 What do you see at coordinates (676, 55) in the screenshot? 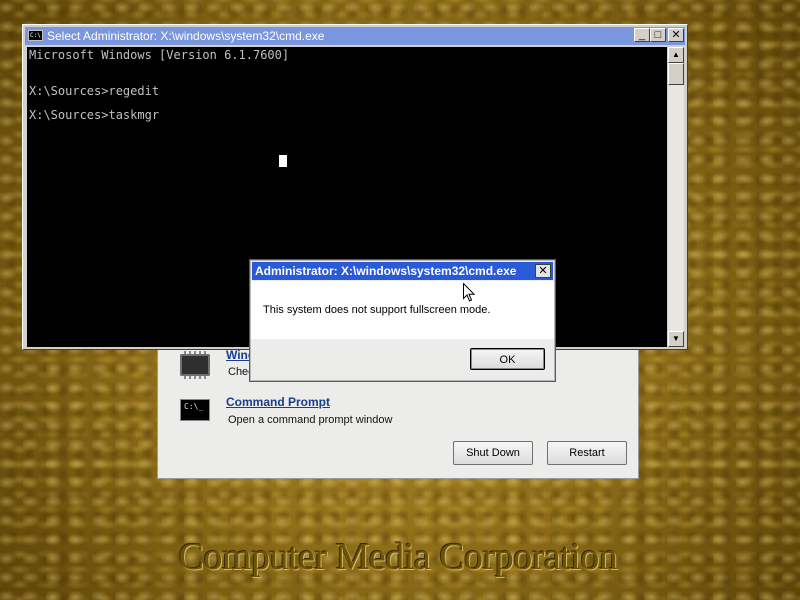
I see `scroll-up-button: ▲` at bounding box center [676, 55].